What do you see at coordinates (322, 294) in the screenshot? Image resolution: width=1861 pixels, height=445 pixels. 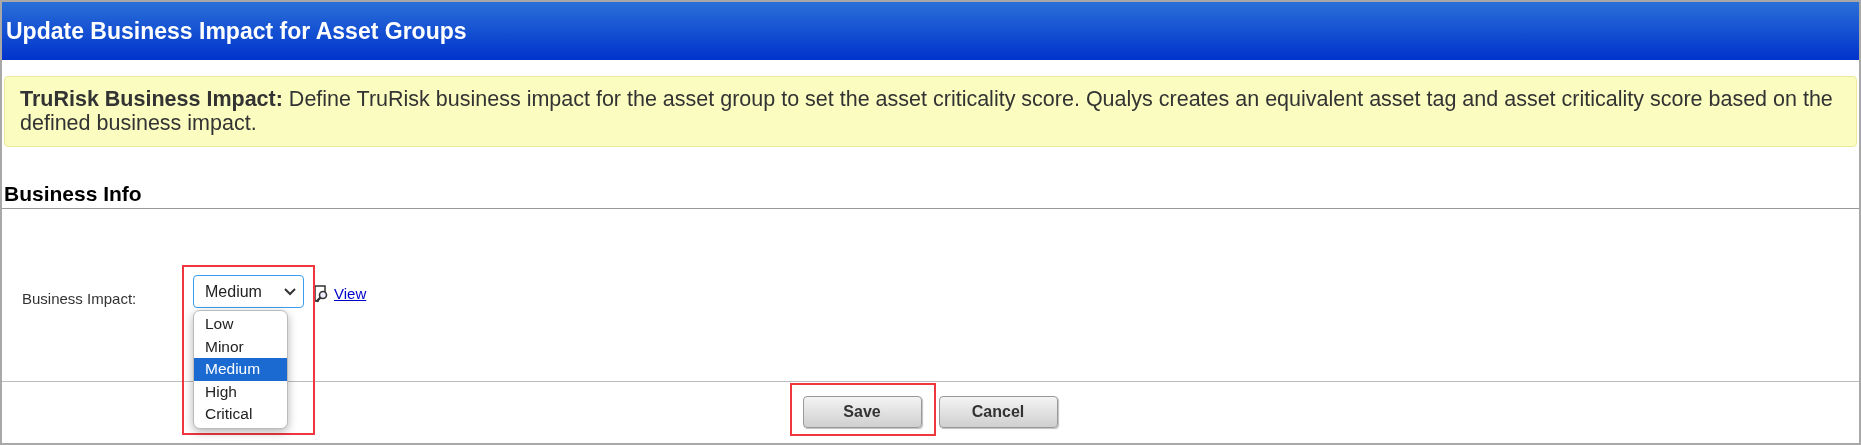 I see `magnifier-icon` at bounding box center [322, 294].